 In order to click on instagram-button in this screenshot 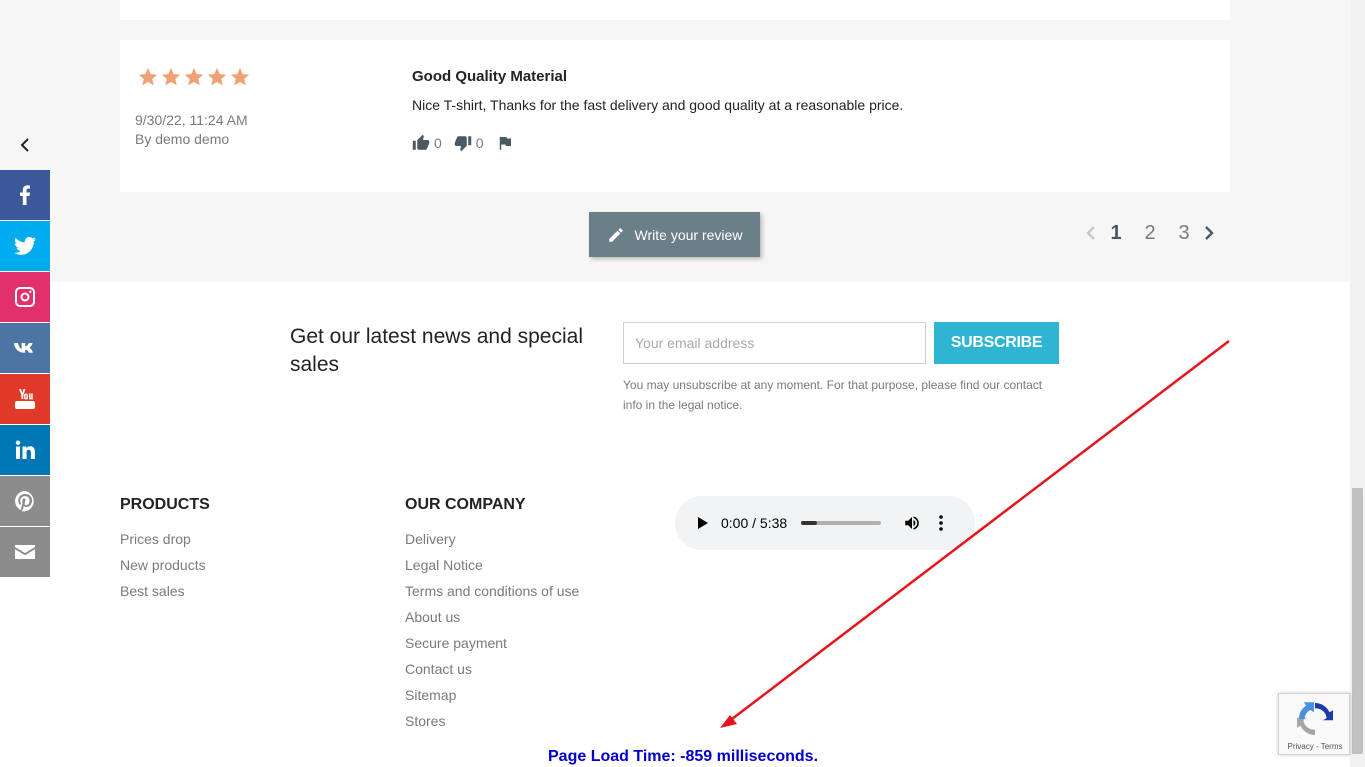, I will do `click(25, 297)`.